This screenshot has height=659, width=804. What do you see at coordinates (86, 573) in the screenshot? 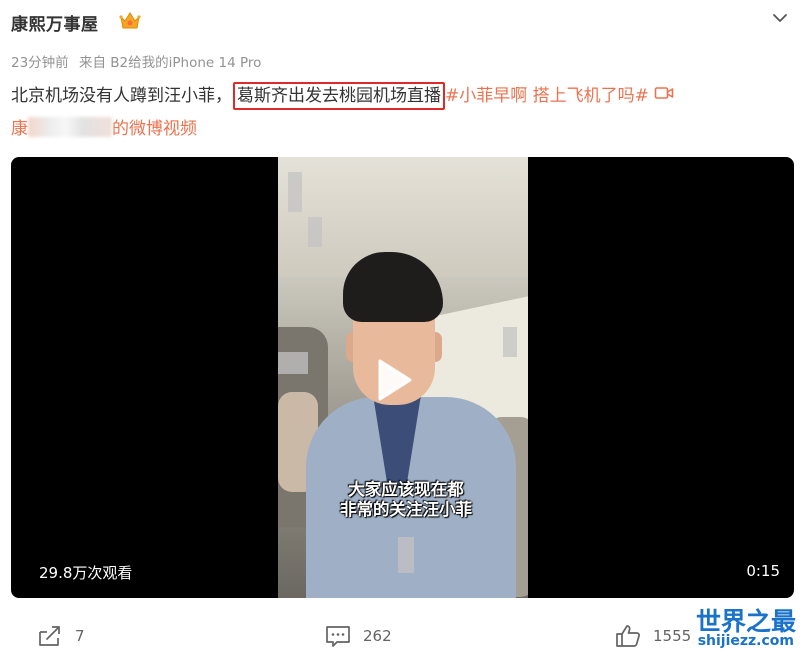
I see `view-count: 29.8万次观看` at bounding box center [86, 573].